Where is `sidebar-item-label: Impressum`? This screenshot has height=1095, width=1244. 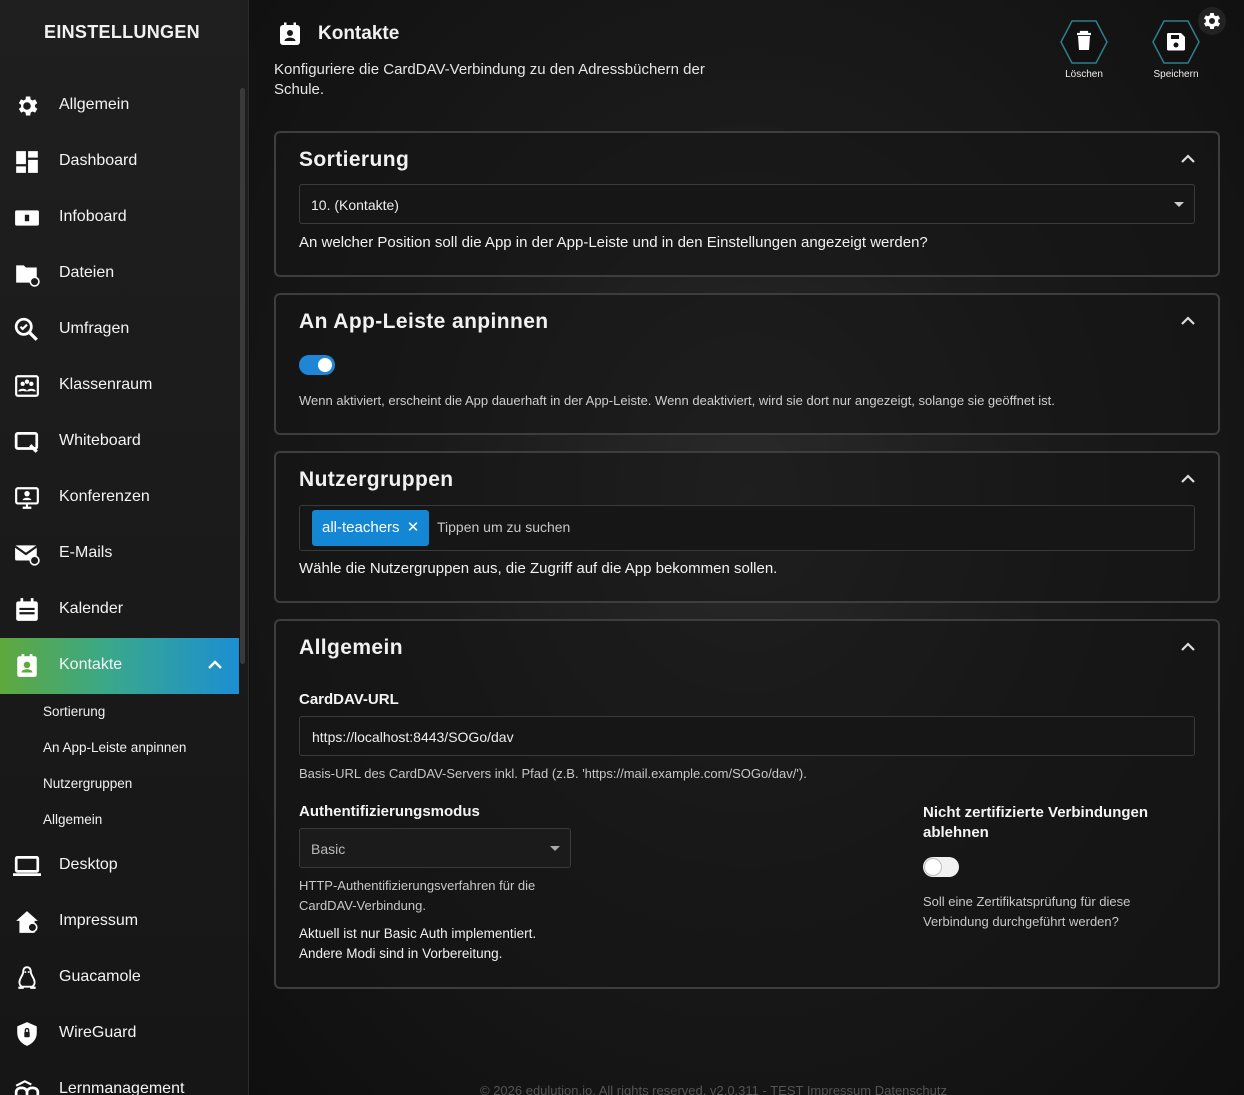 sidebar-item-label: Impressum is located at coordinates (99, 920).